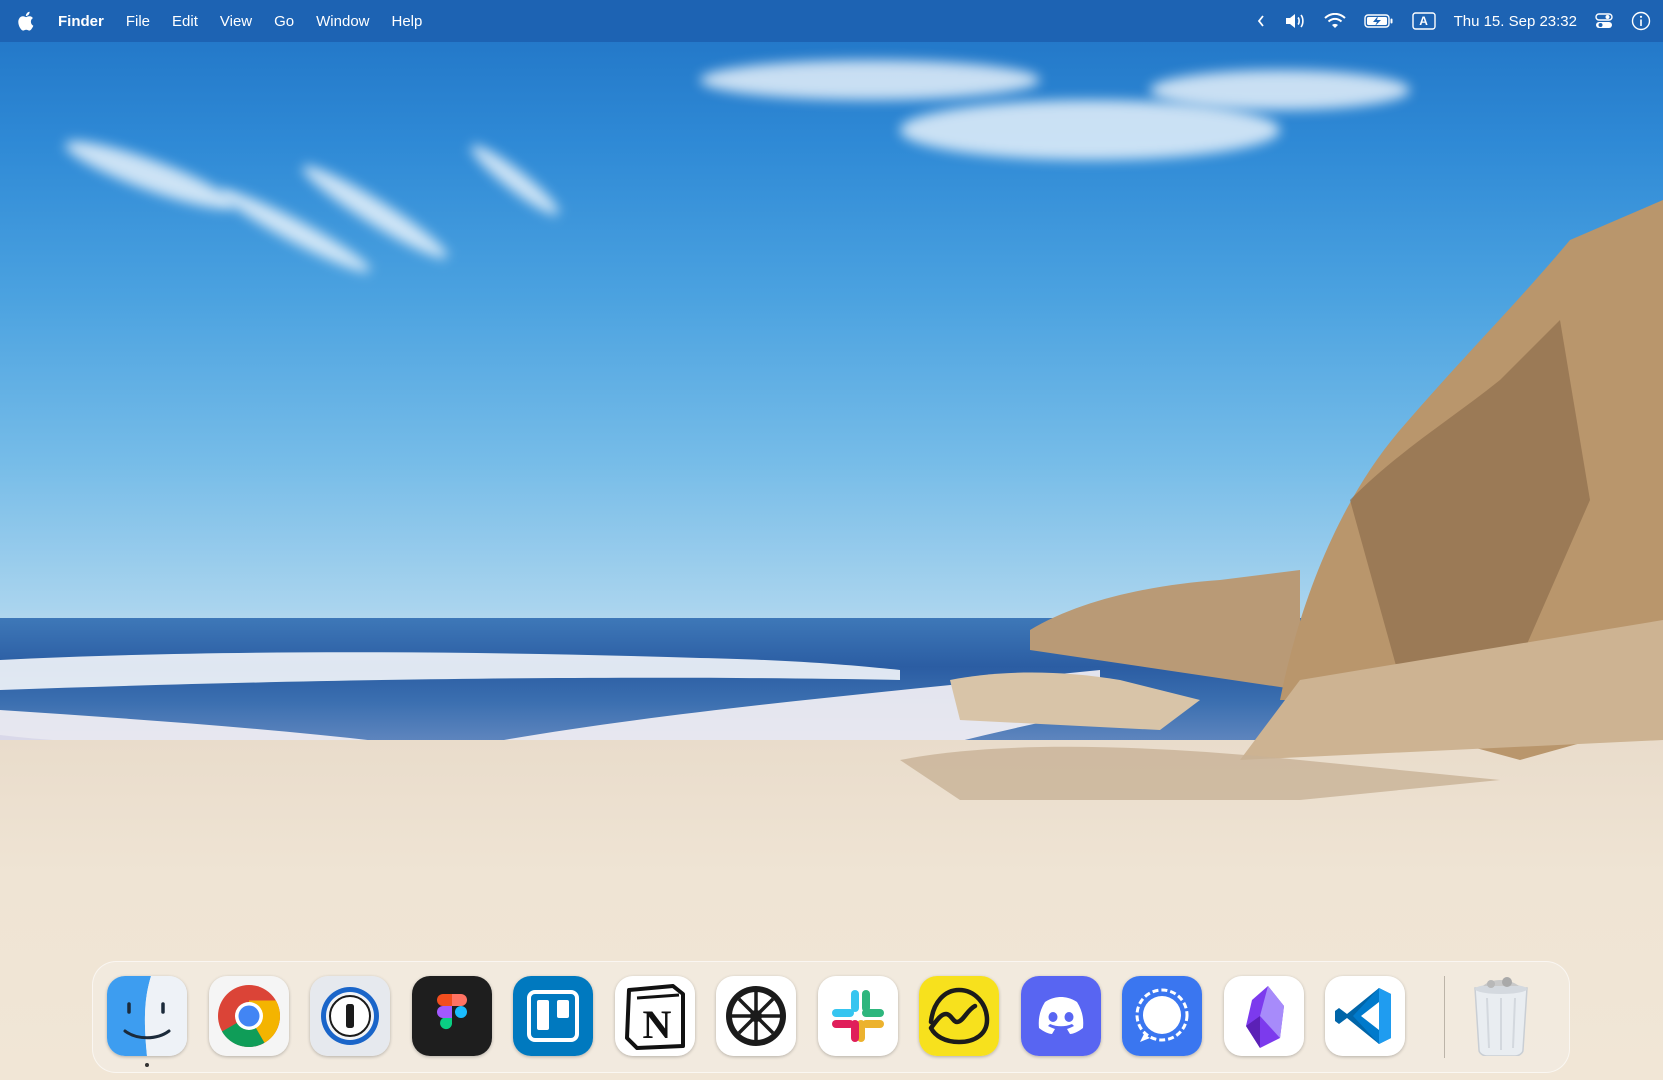 Image resolution: width=1663 pixels, height=1080 pixels. I want to click on finder-icon, so click(147, 1016).